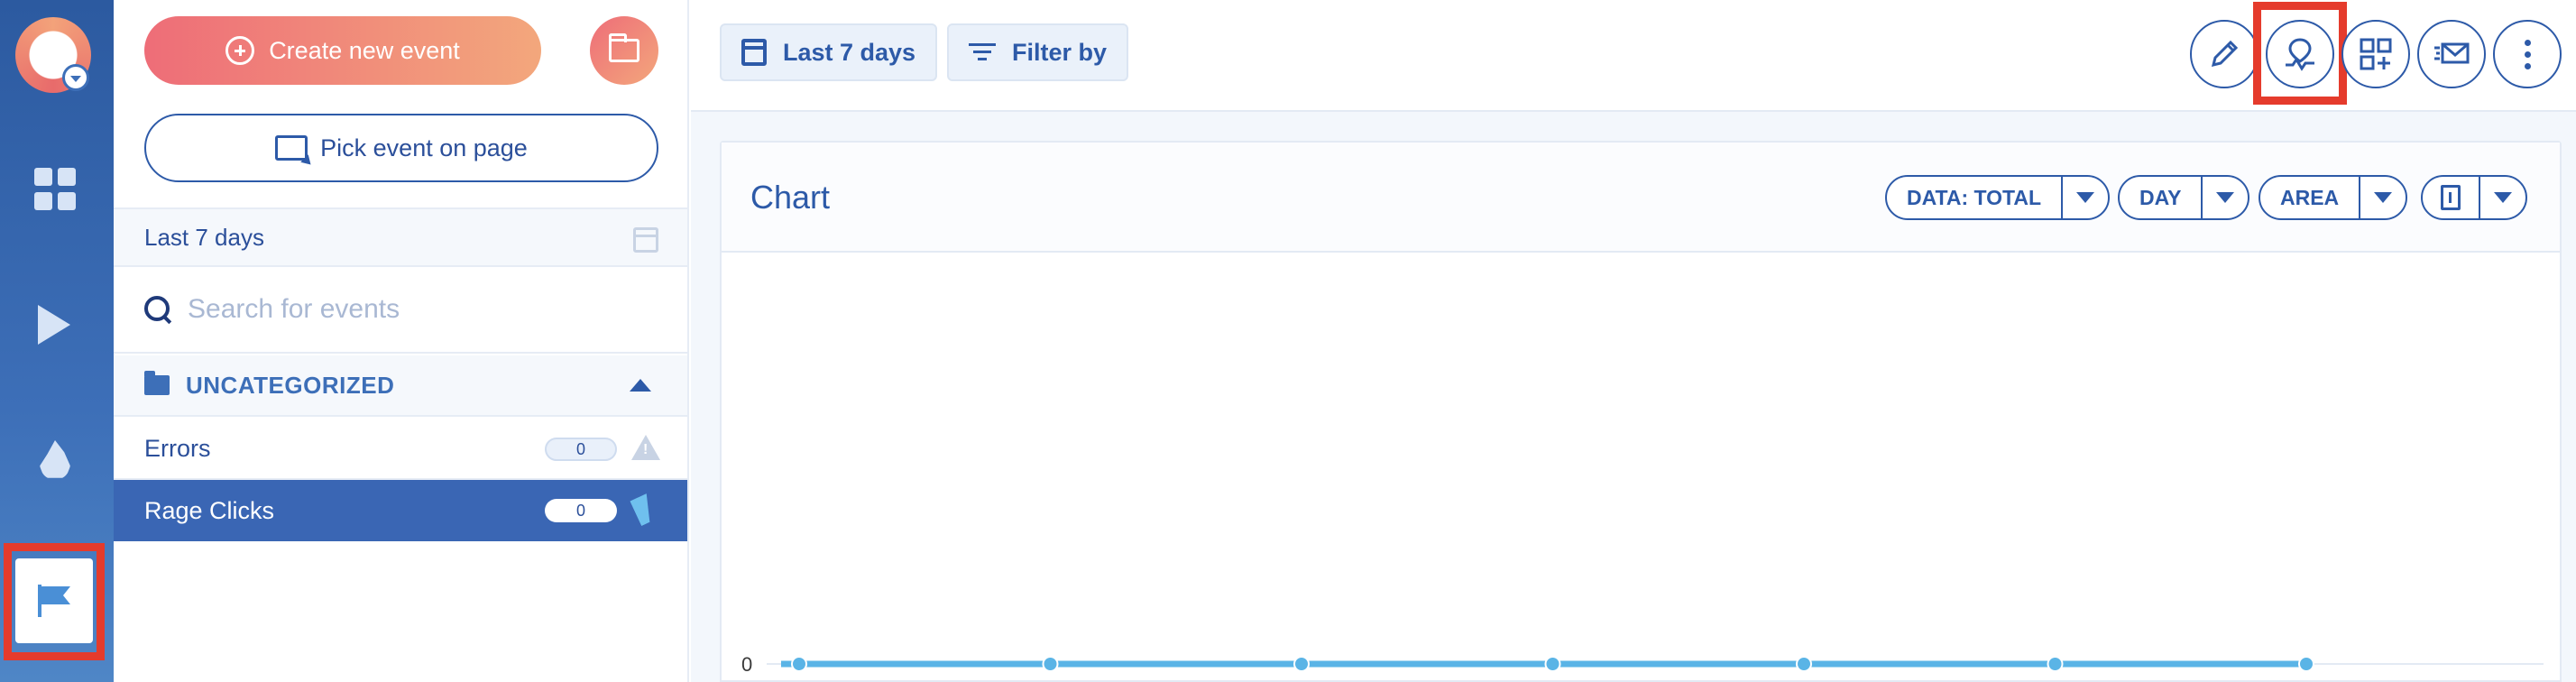 The image size is (2576, 682). I want to click on export-dropdown, so click(2474, 197).